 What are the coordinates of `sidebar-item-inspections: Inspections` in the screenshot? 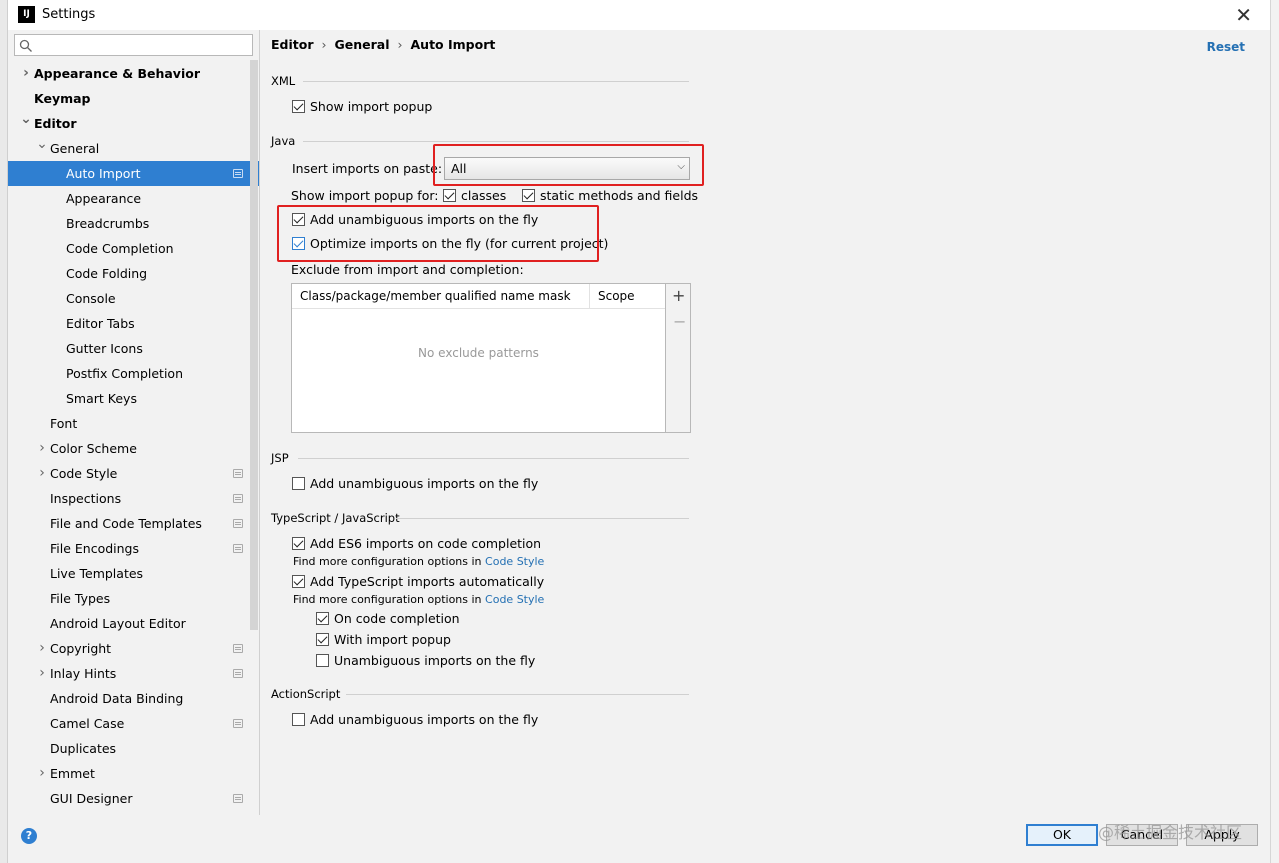 It's located at (133, 498).